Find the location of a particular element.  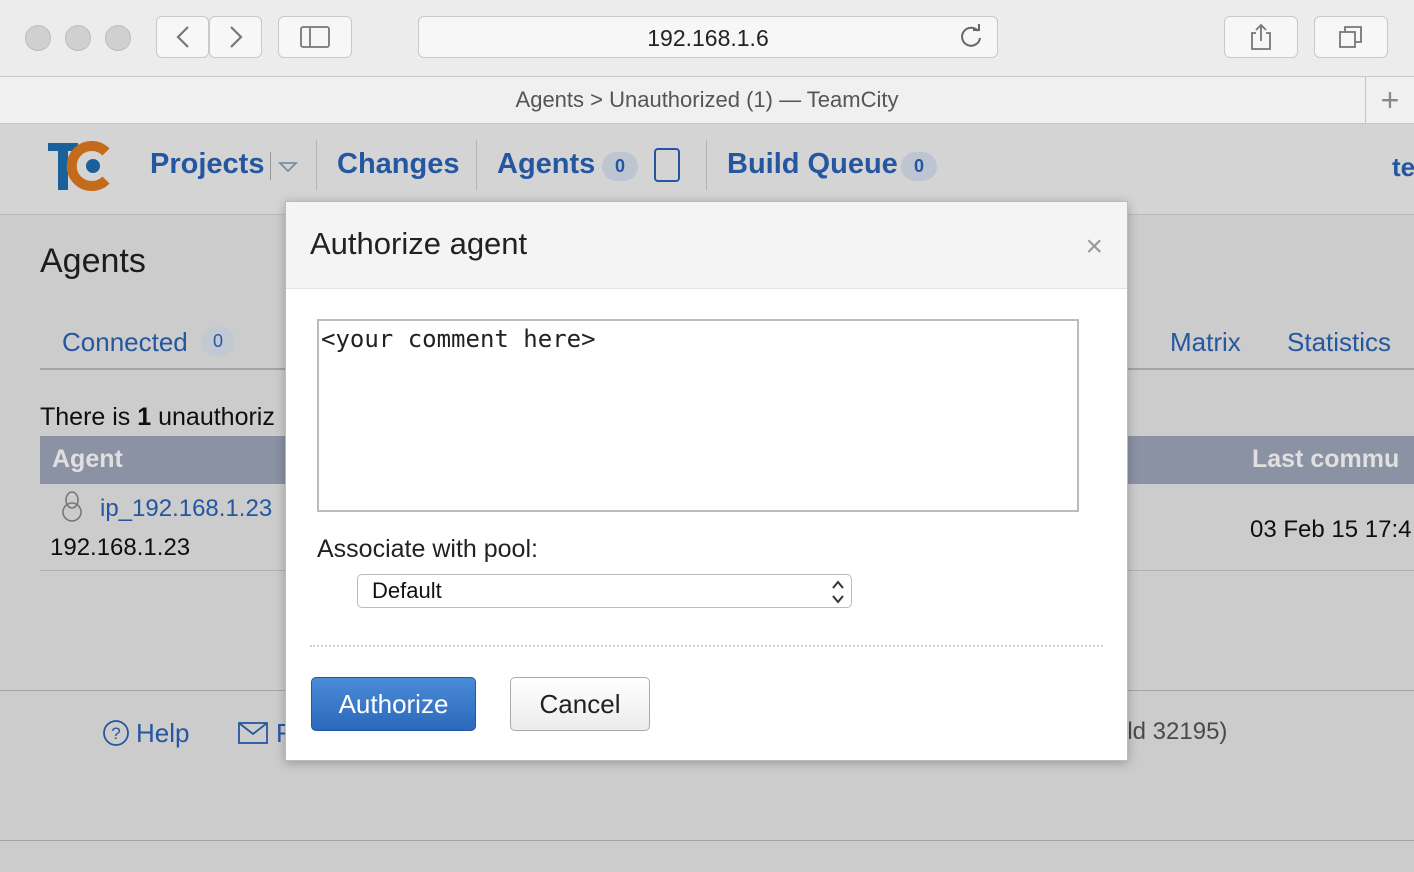

minimize-window-button is located at coordinates (78, 38).